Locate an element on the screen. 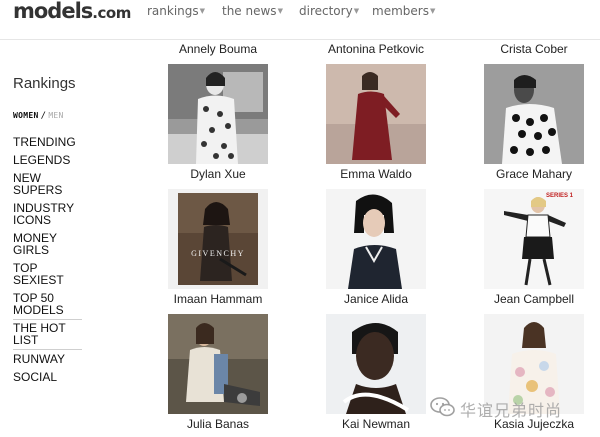 The width and height of the screenshot is (600, 437). model-photo-black-bob is located at coordinates (376, 239).